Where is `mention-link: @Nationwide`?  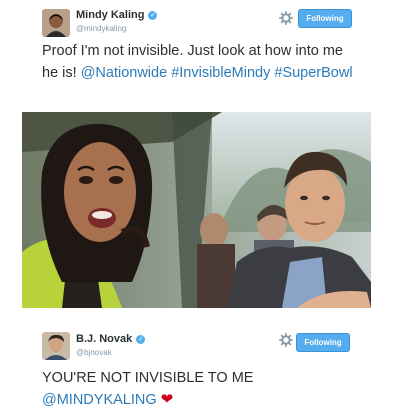
mention-link: @Nationwide is located at coordinates (124, 73).